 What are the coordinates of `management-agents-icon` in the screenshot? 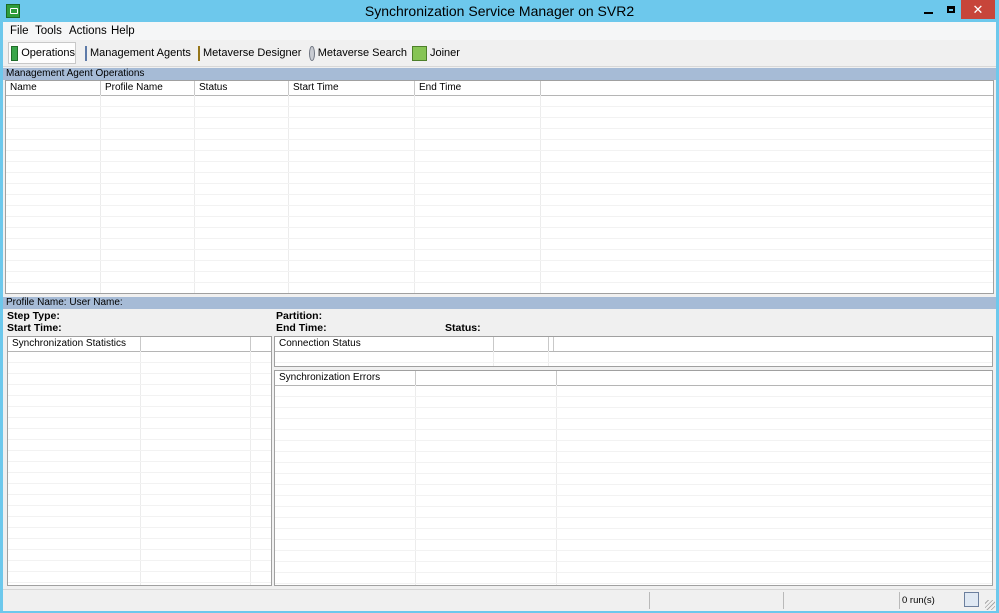 It's located at (86, 53).